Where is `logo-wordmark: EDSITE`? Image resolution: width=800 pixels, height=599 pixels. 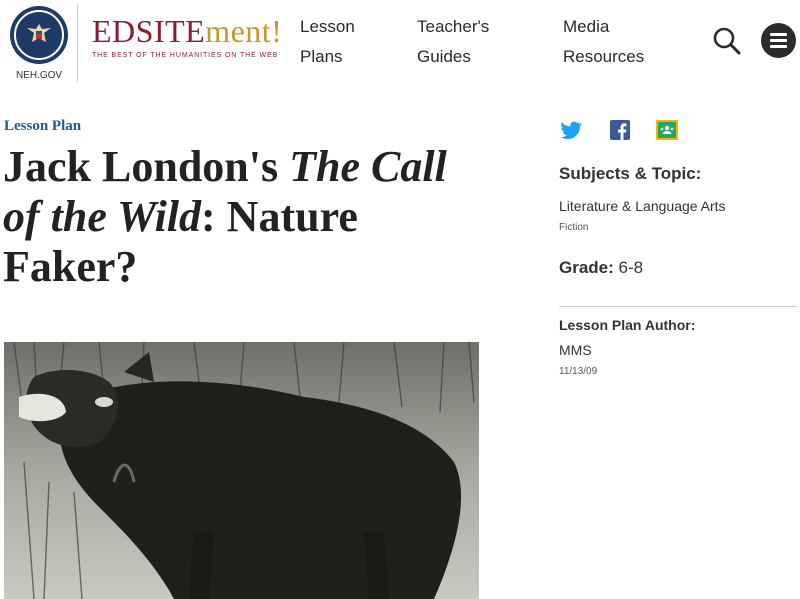
logo-wordmark: EDSITE is located at coordinates (149, 31).